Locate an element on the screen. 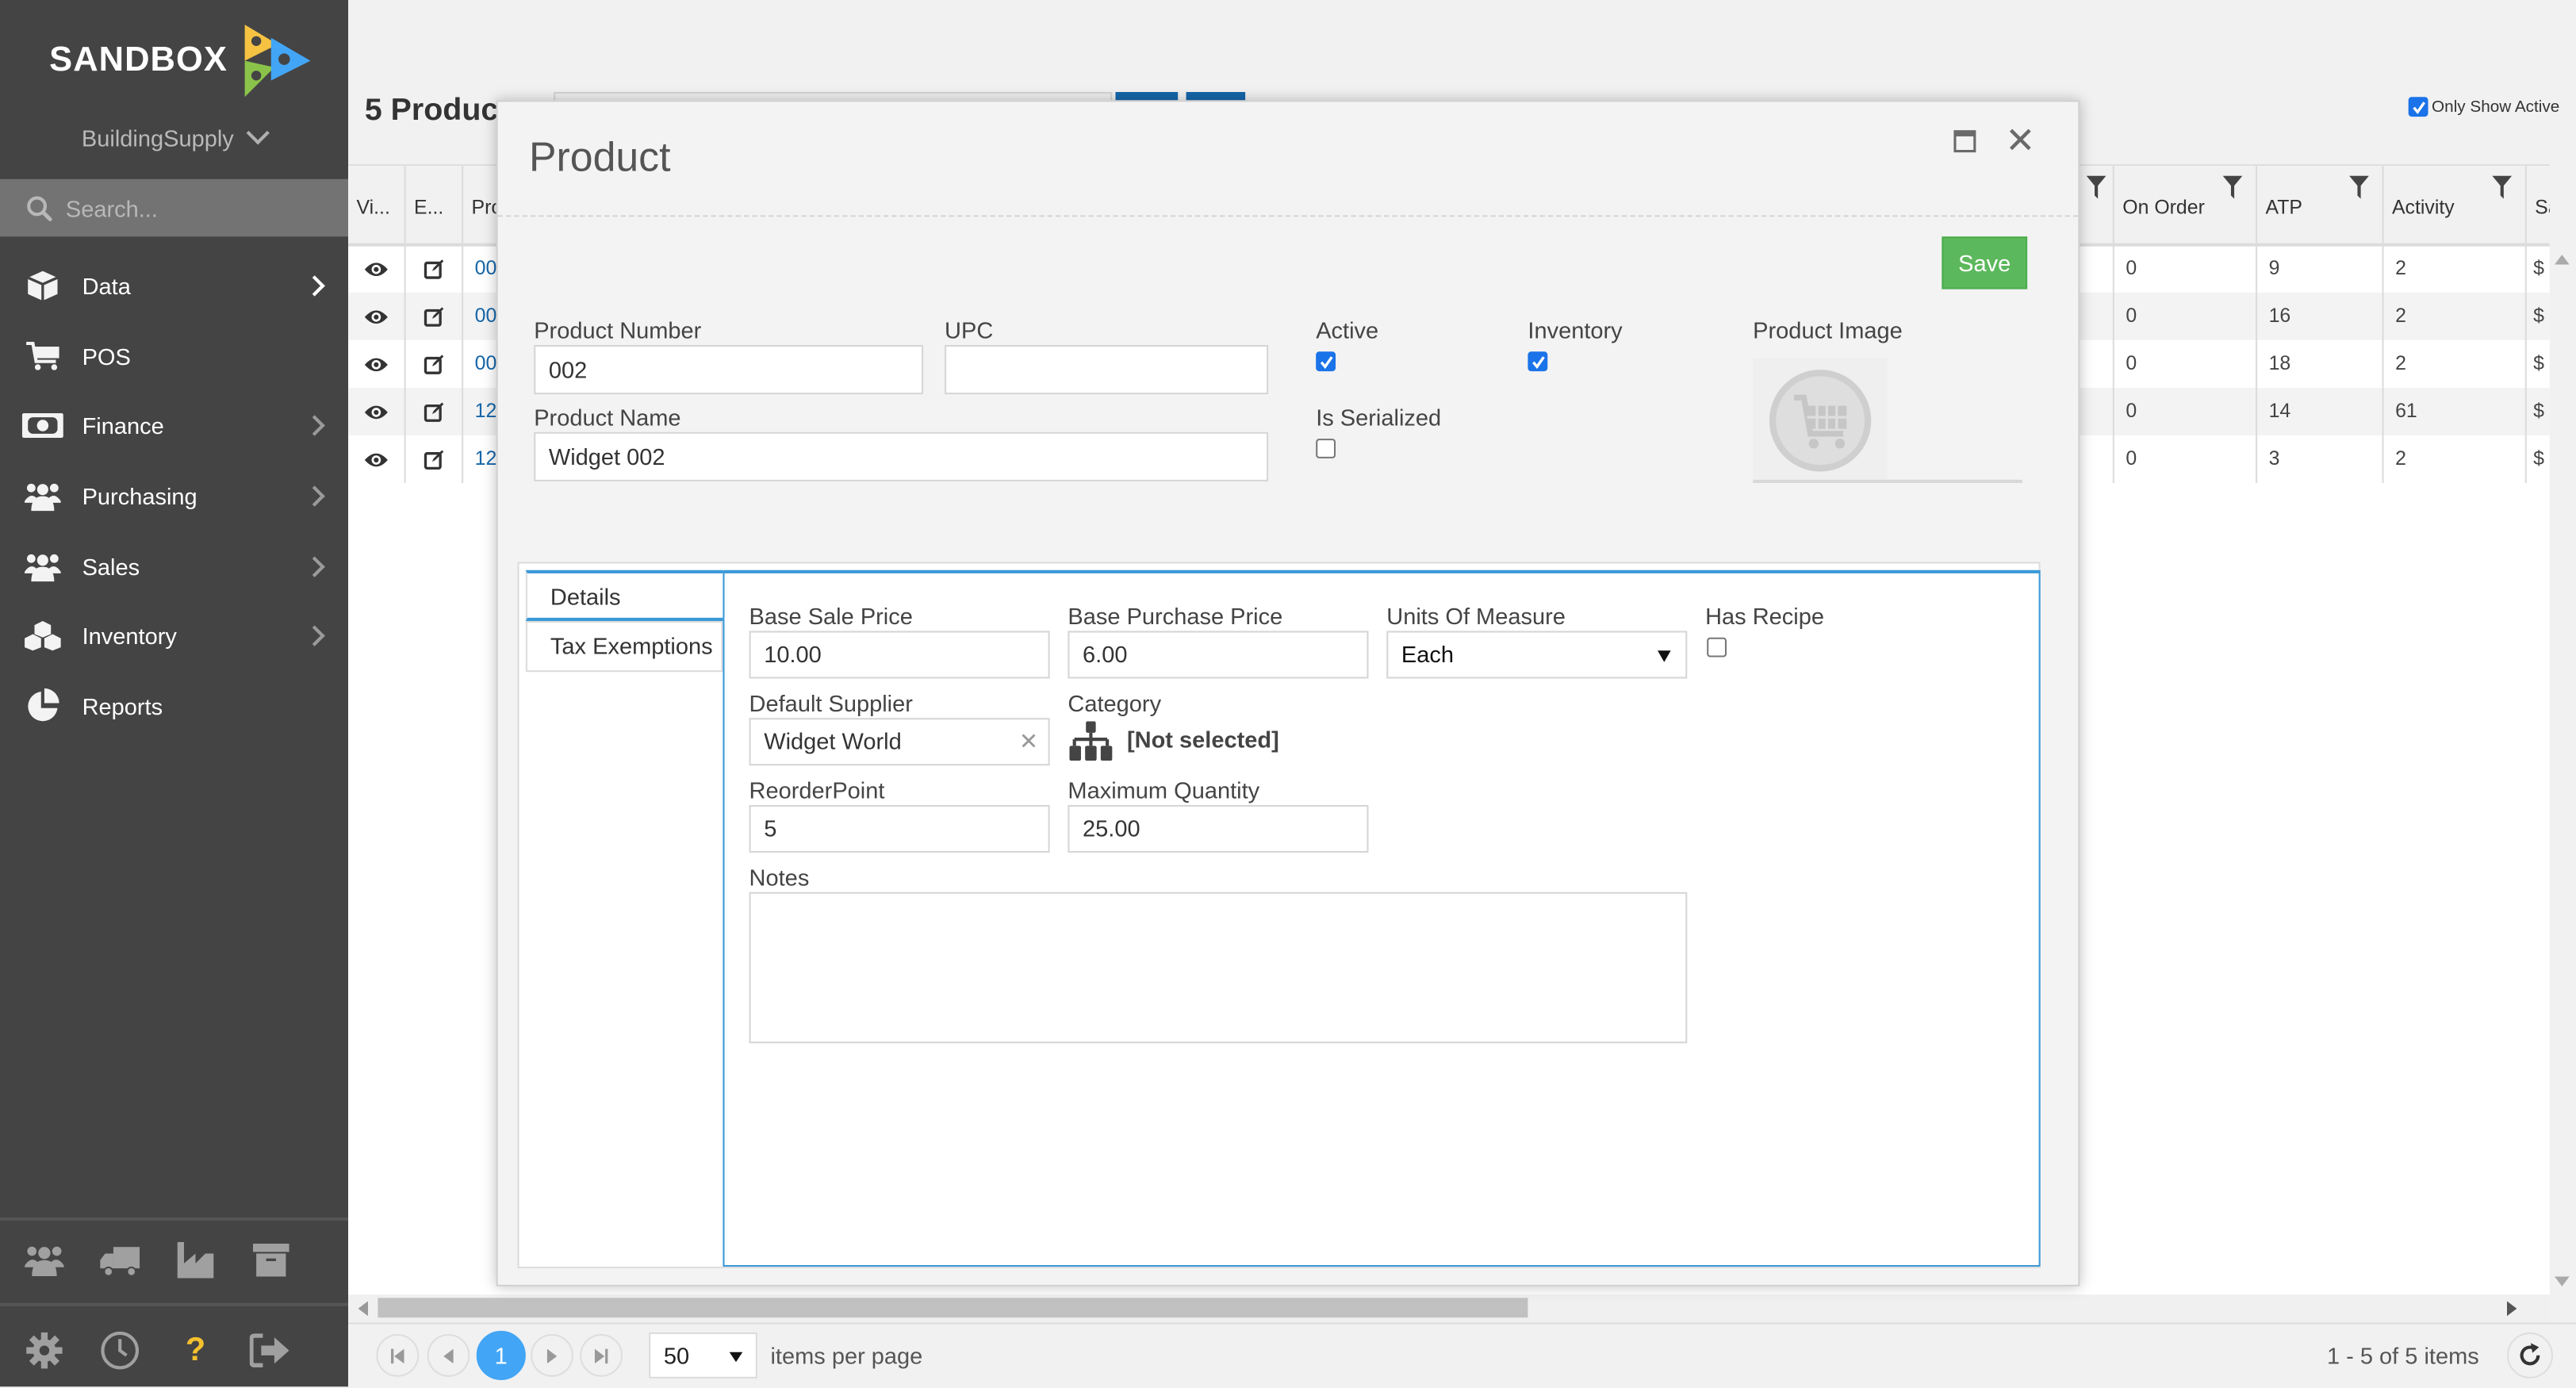 The height and width of the screenshot is (1388, 2576). column-header-sale: Sa is located at coordinates (2537, 204).